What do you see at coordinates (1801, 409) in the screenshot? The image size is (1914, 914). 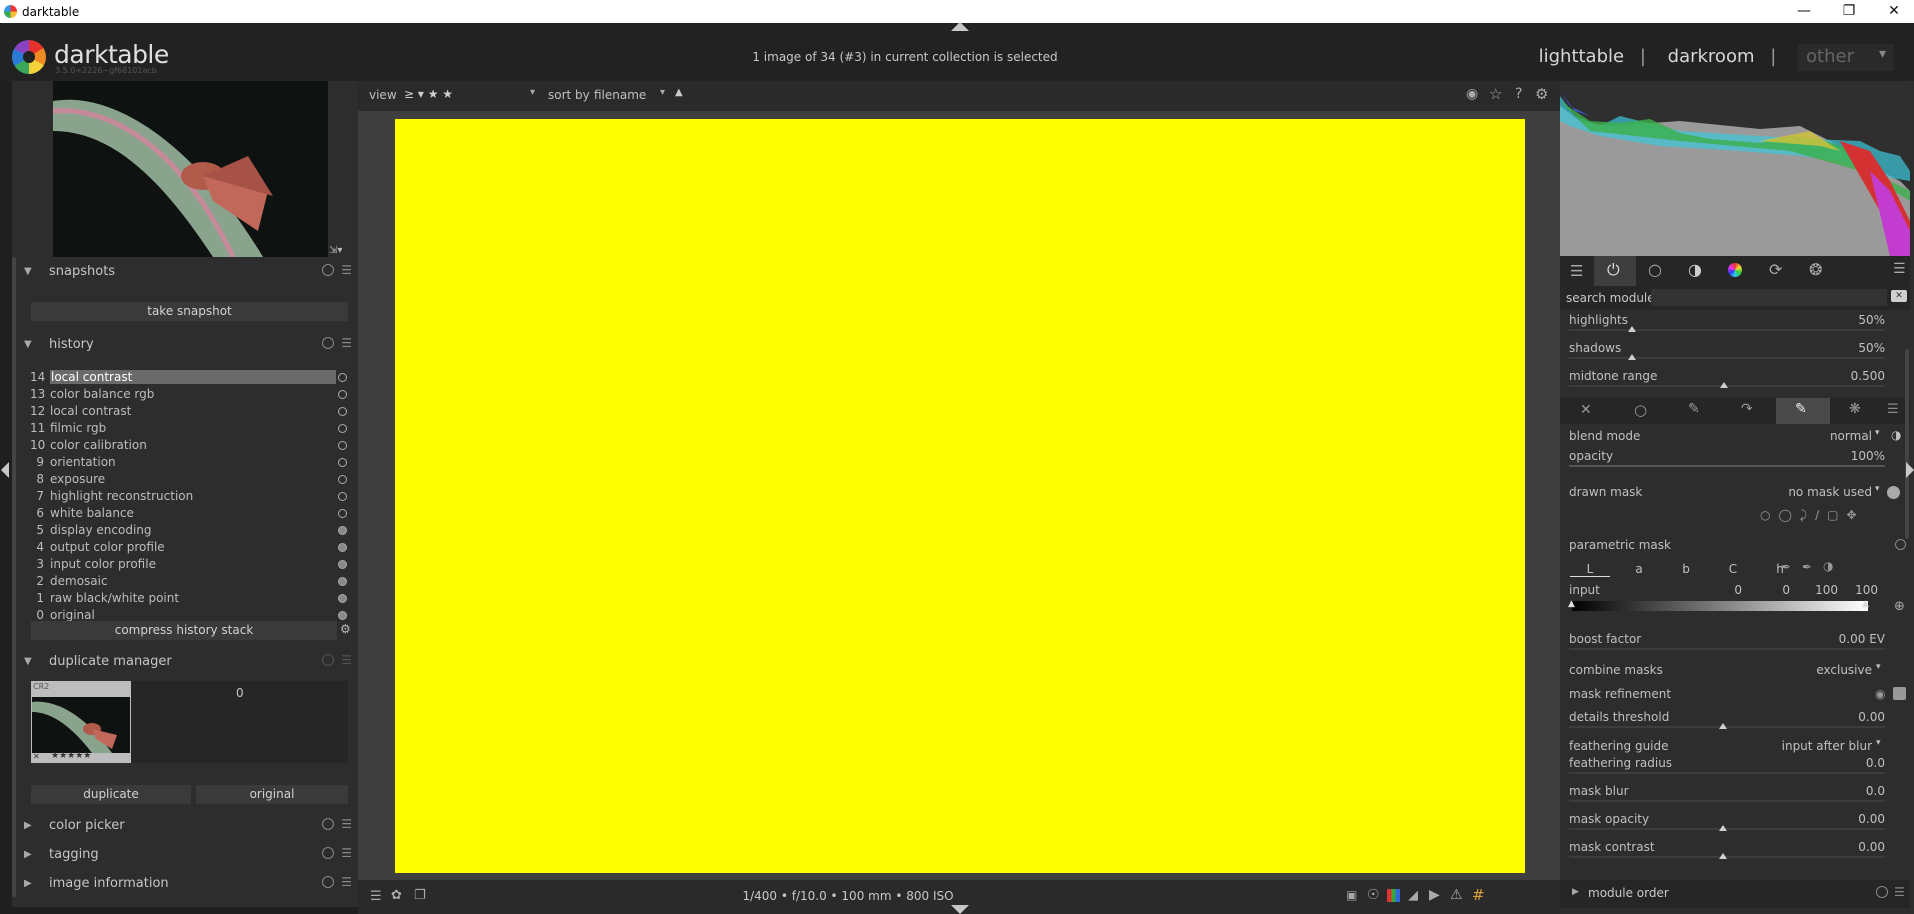 I see `drawn-parametric-icon: ✎` at bounding box center [1801, 409].